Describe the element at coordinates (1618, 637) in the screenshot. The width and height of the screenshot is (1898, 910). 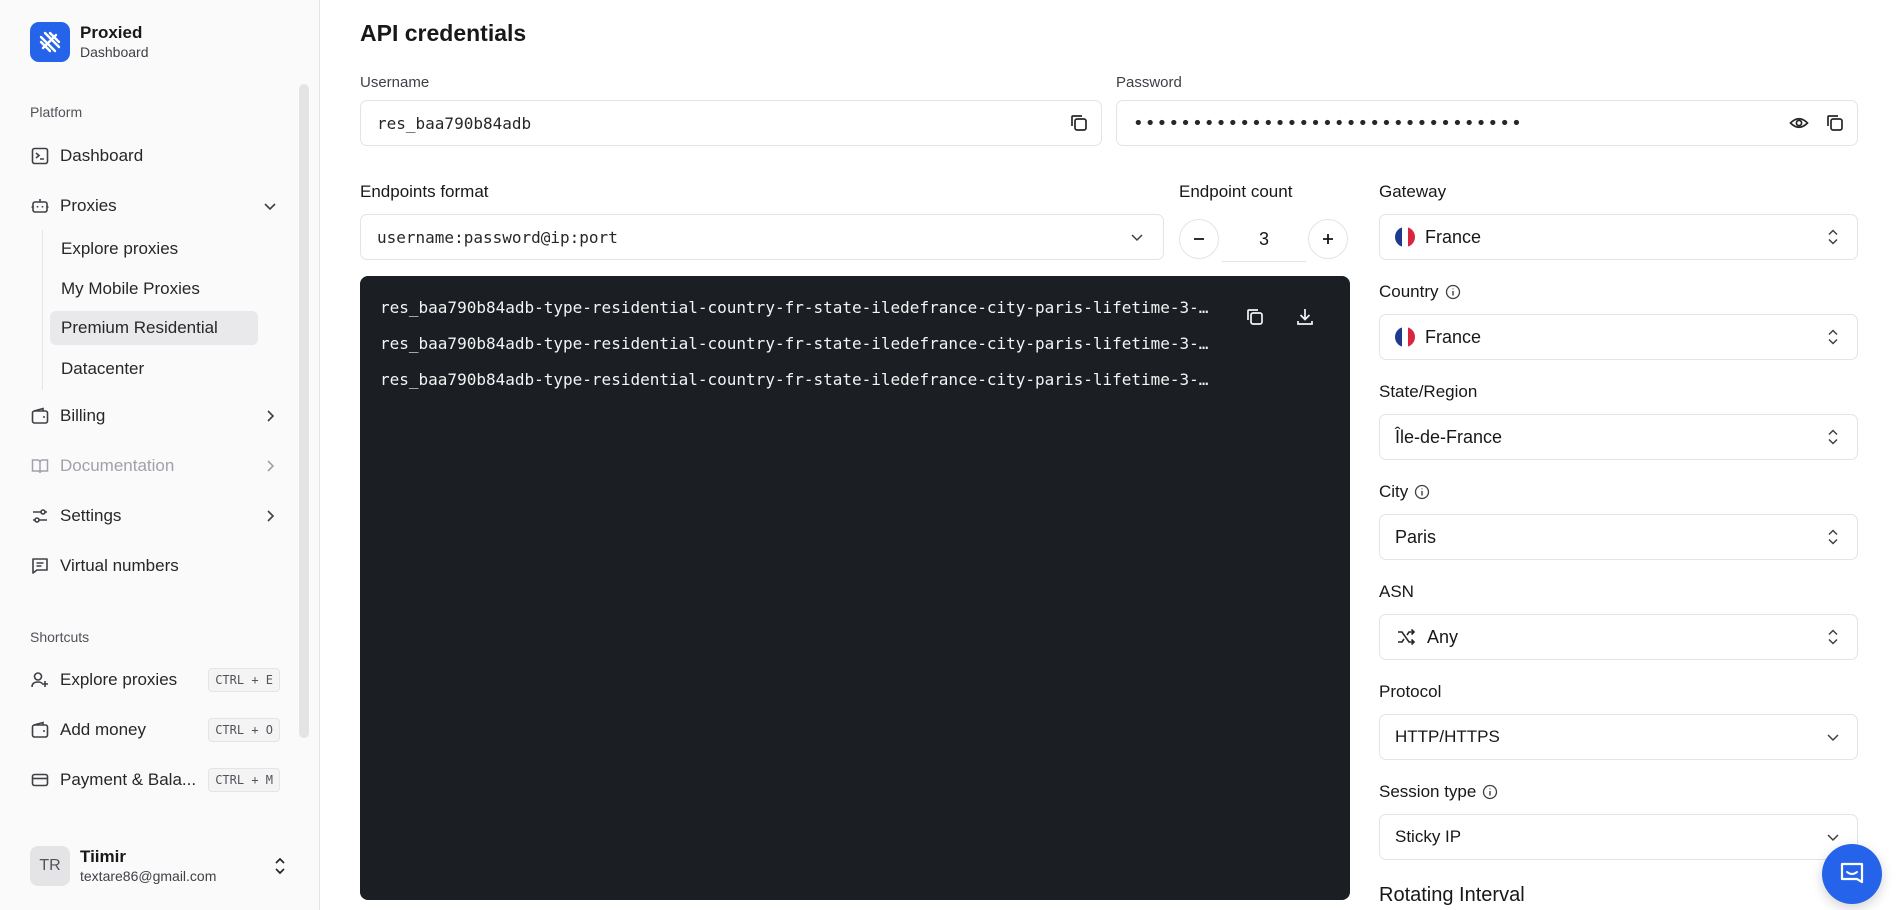
I see `asn-select: Any` at that location.